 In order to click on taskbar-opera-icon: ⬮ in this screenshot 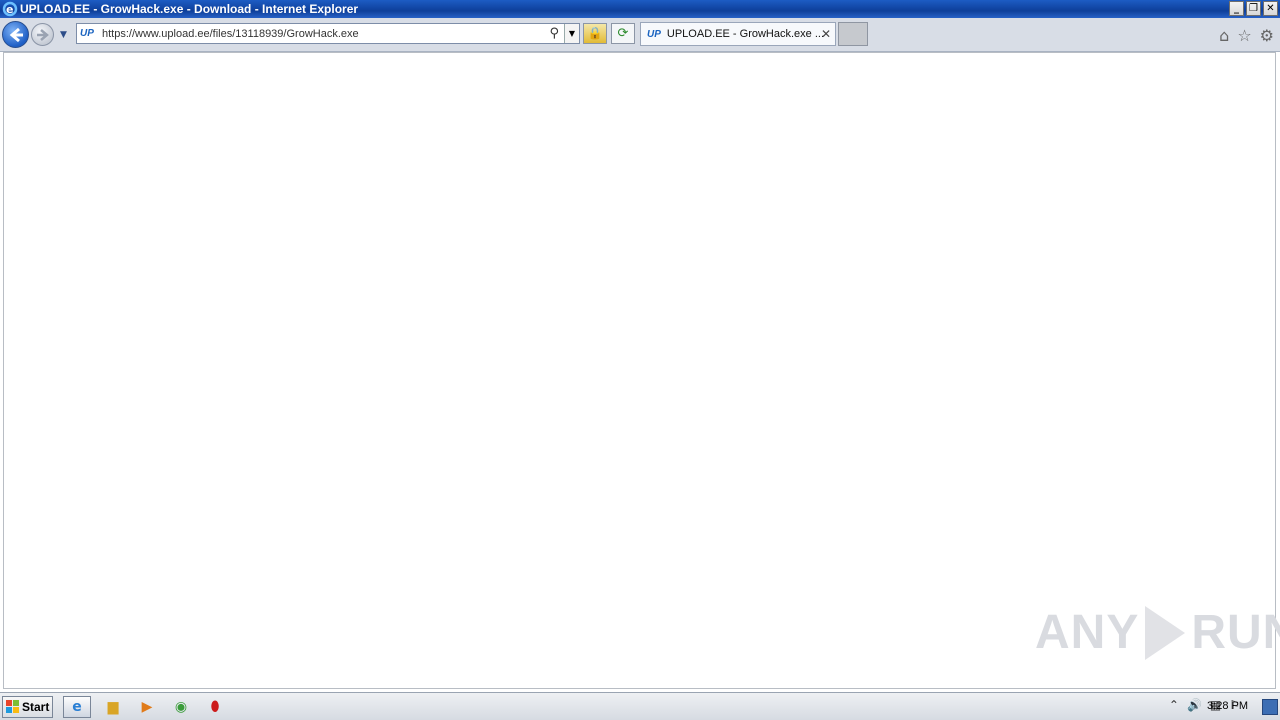, I will do `click(215, 707)`.